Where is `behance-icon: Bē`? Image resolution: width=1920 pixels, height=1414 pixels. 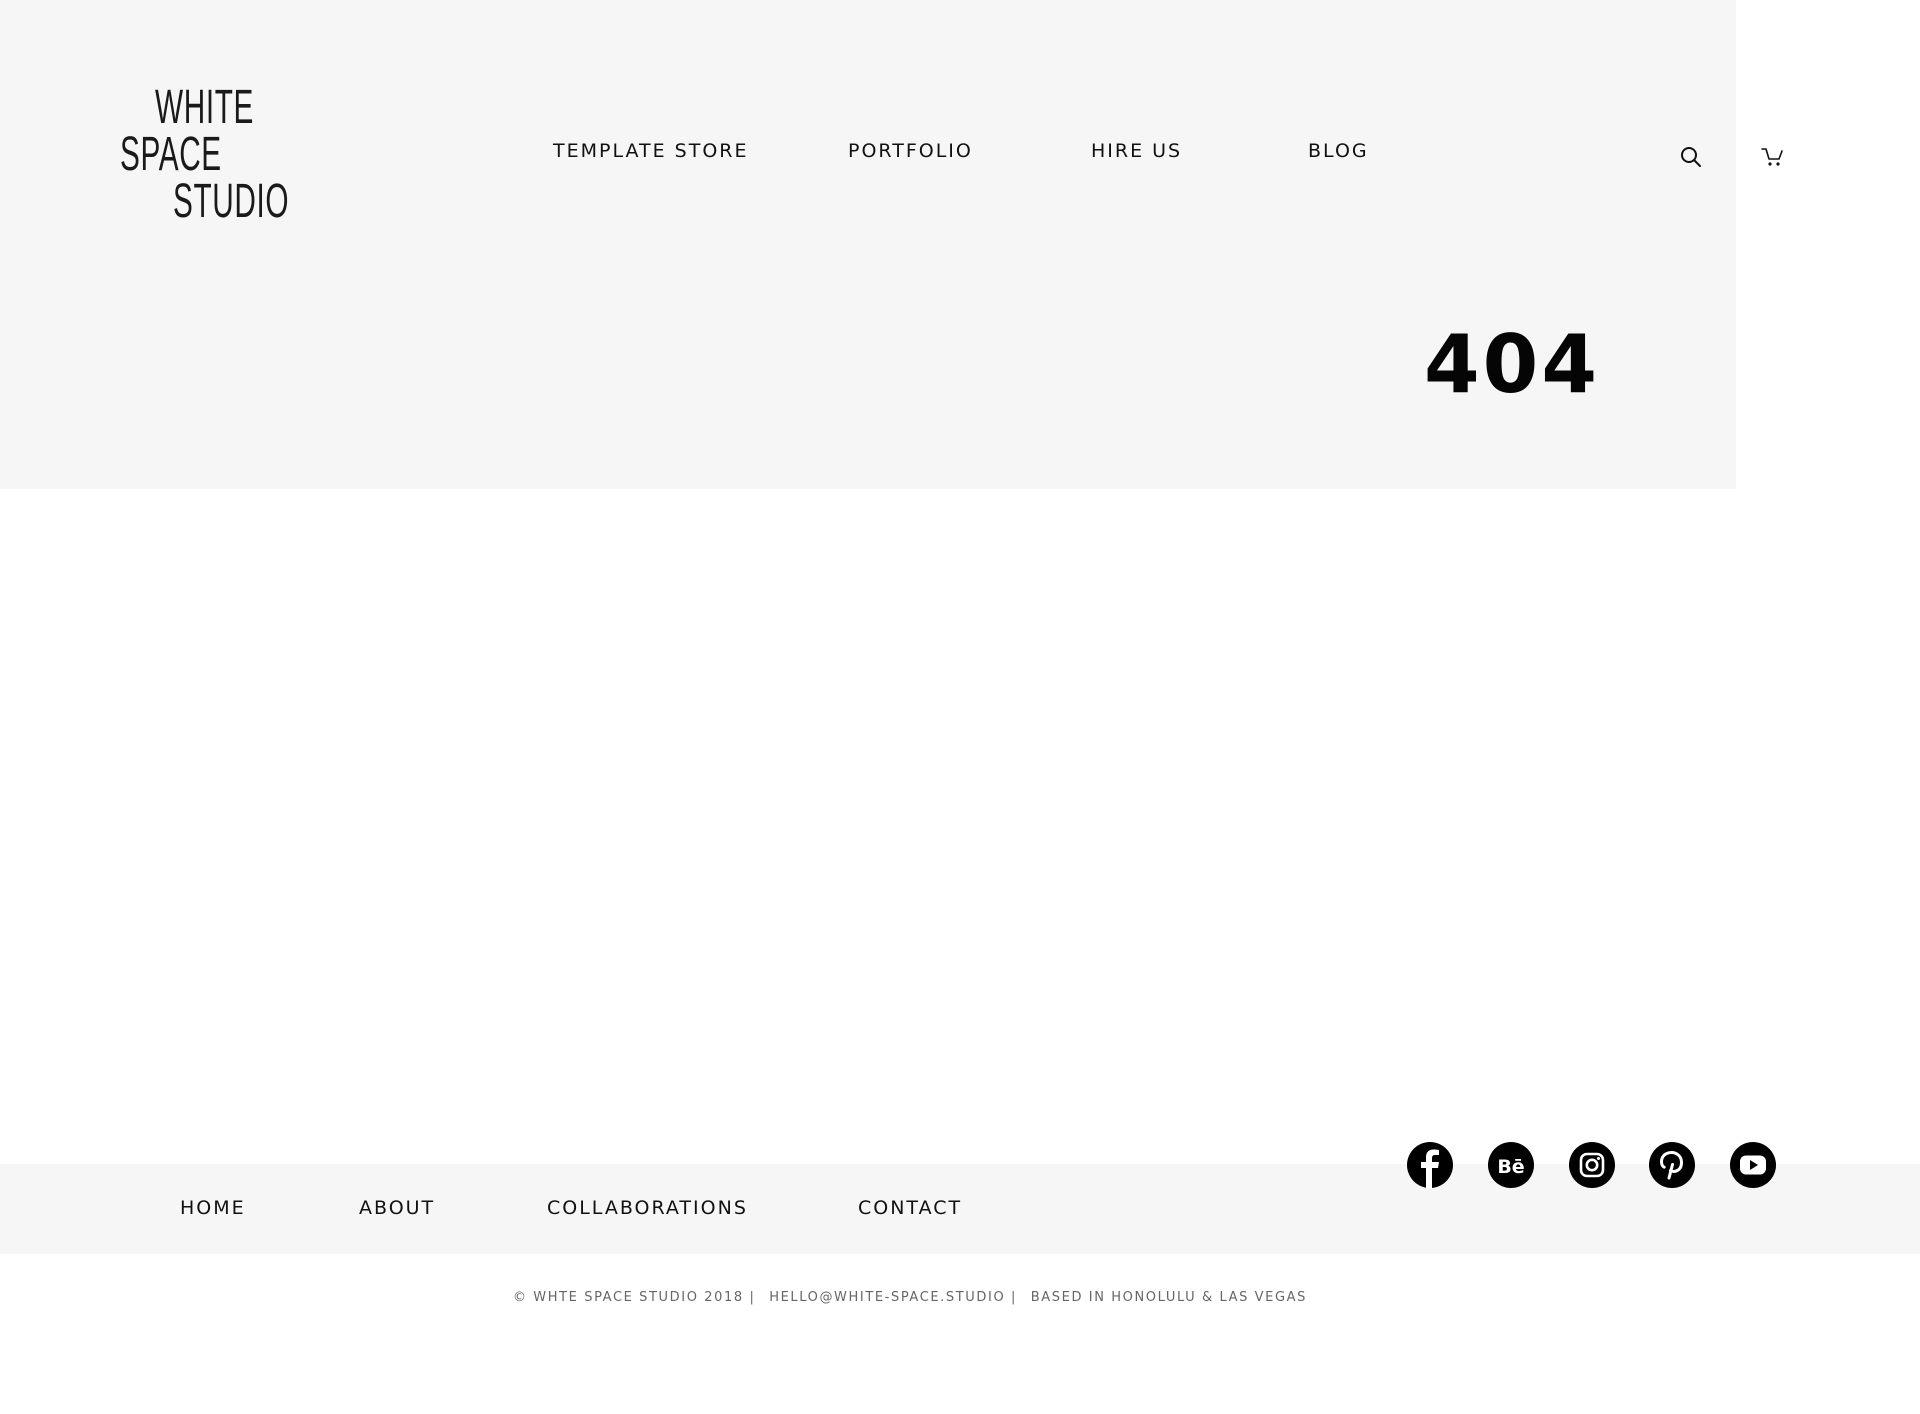 behance-icon: Bē is located at coordinates (1510, 1167).